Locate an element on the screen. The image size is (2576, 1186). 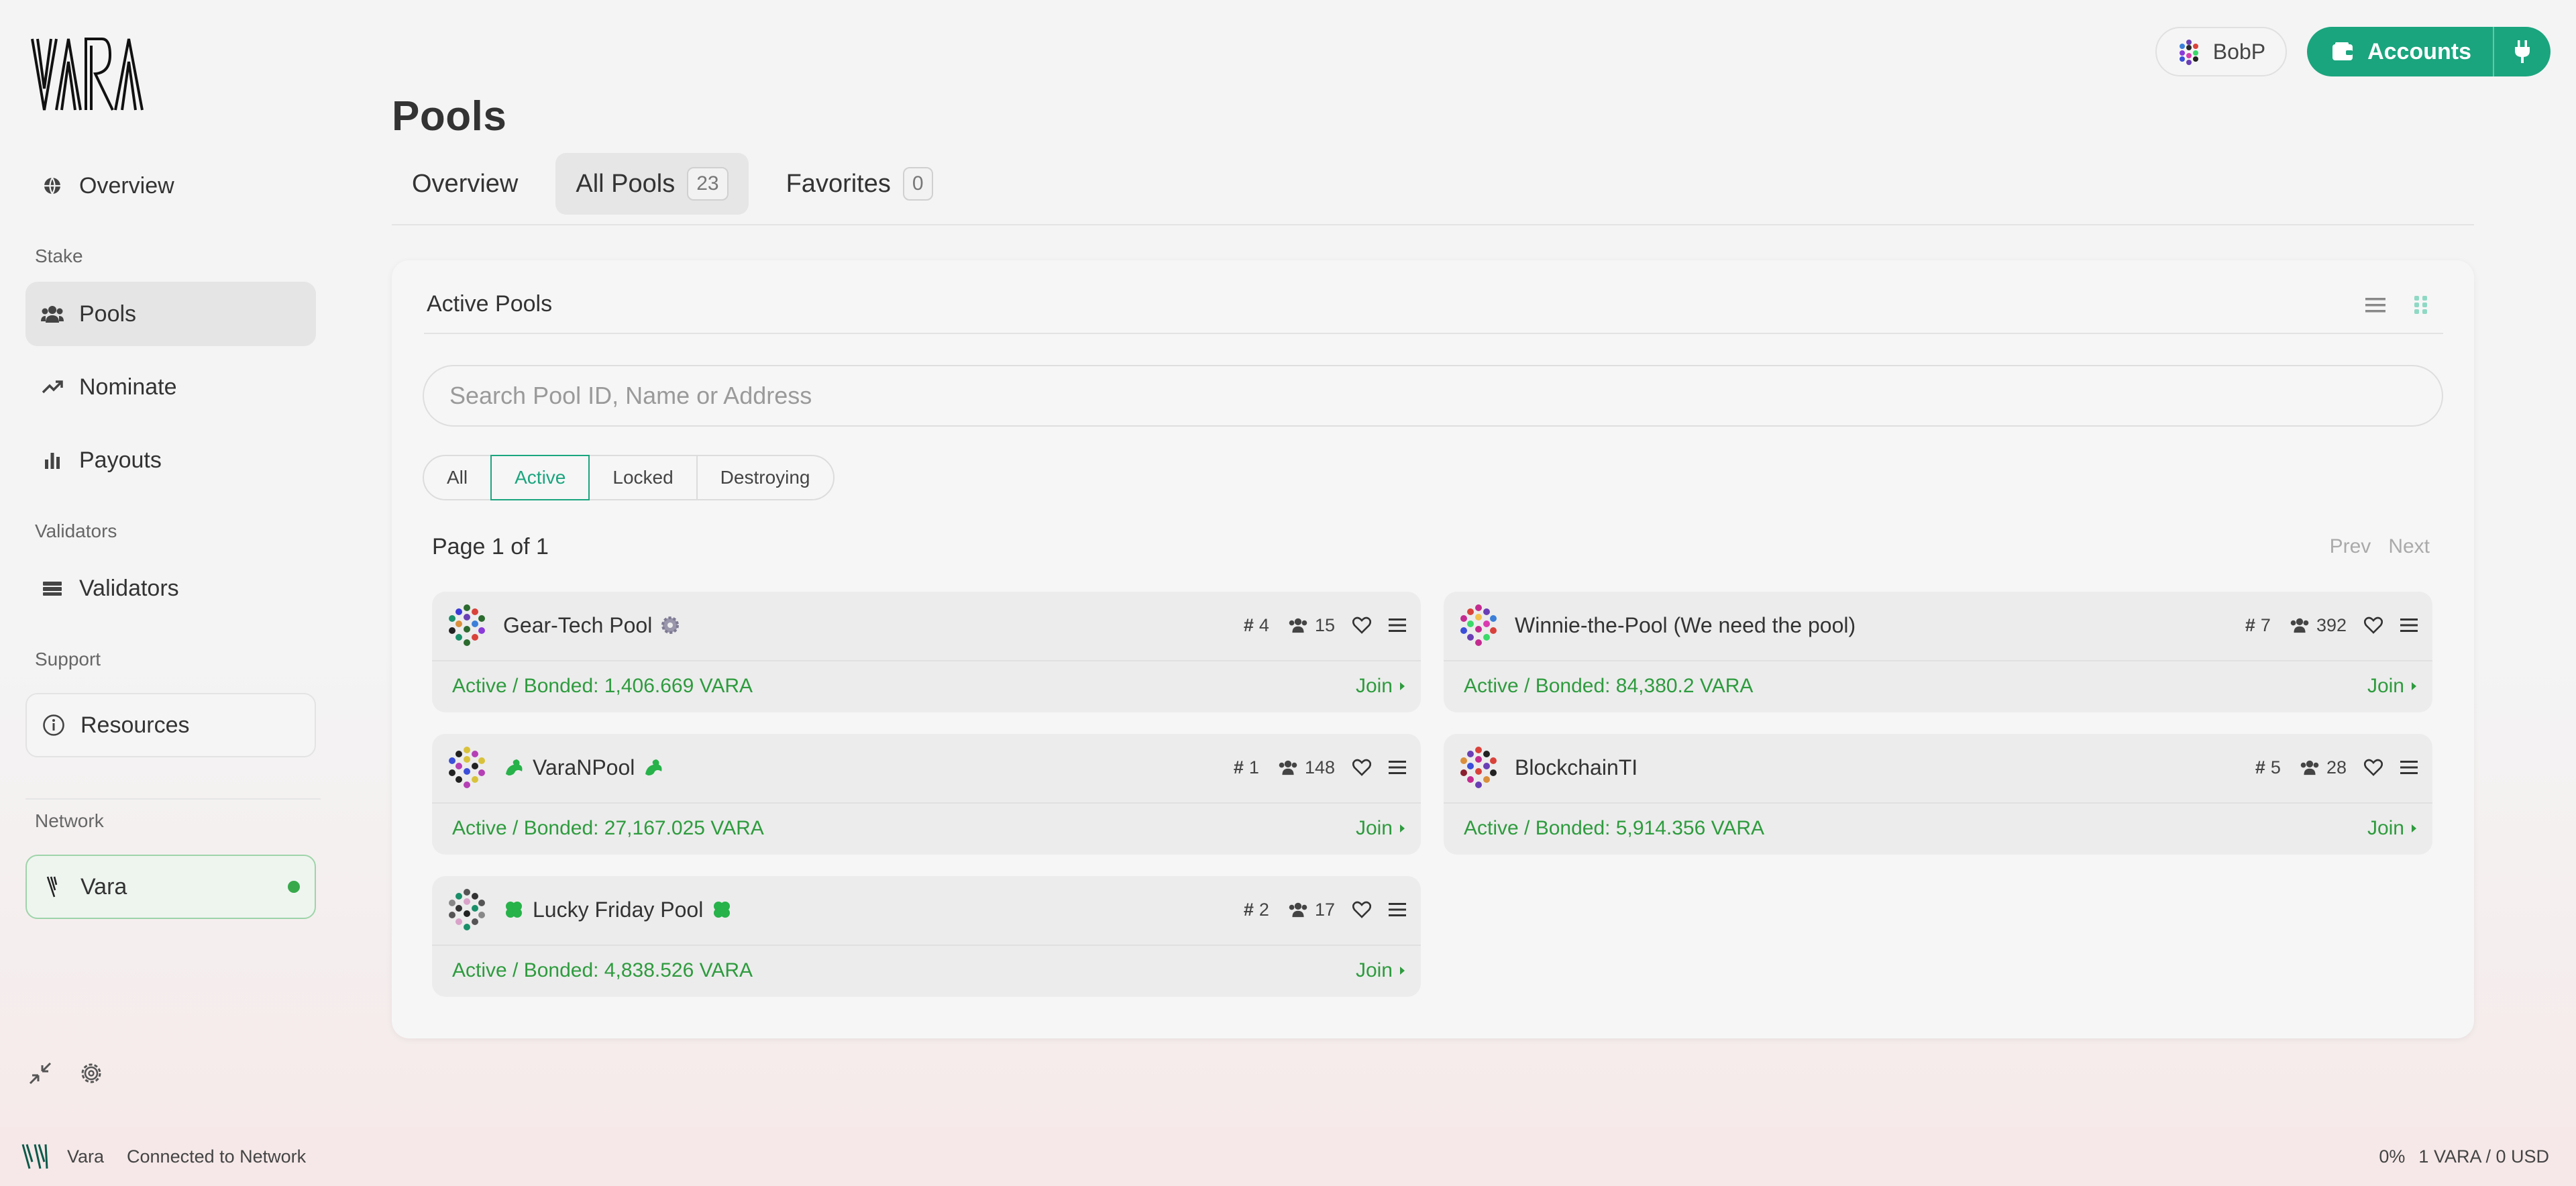
pool-id: #4 is located at coordinates (1256, 624).